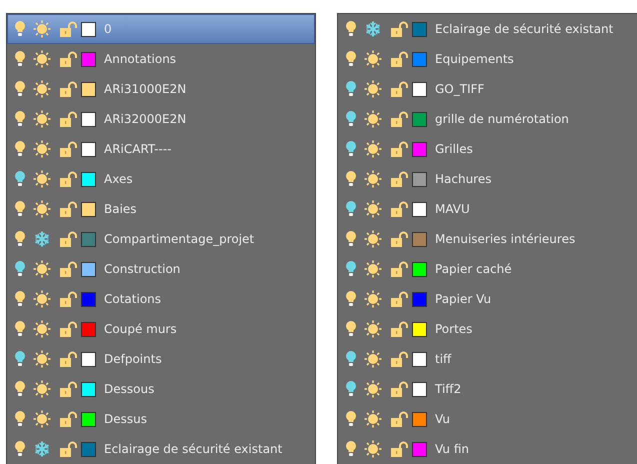 The width and height of the screenshot is (637, 464). What do you see at coordinates (161, 239) in the screenshot?
I see `layer-row: Compartimentage_projet` at bounding box center [161, 239].